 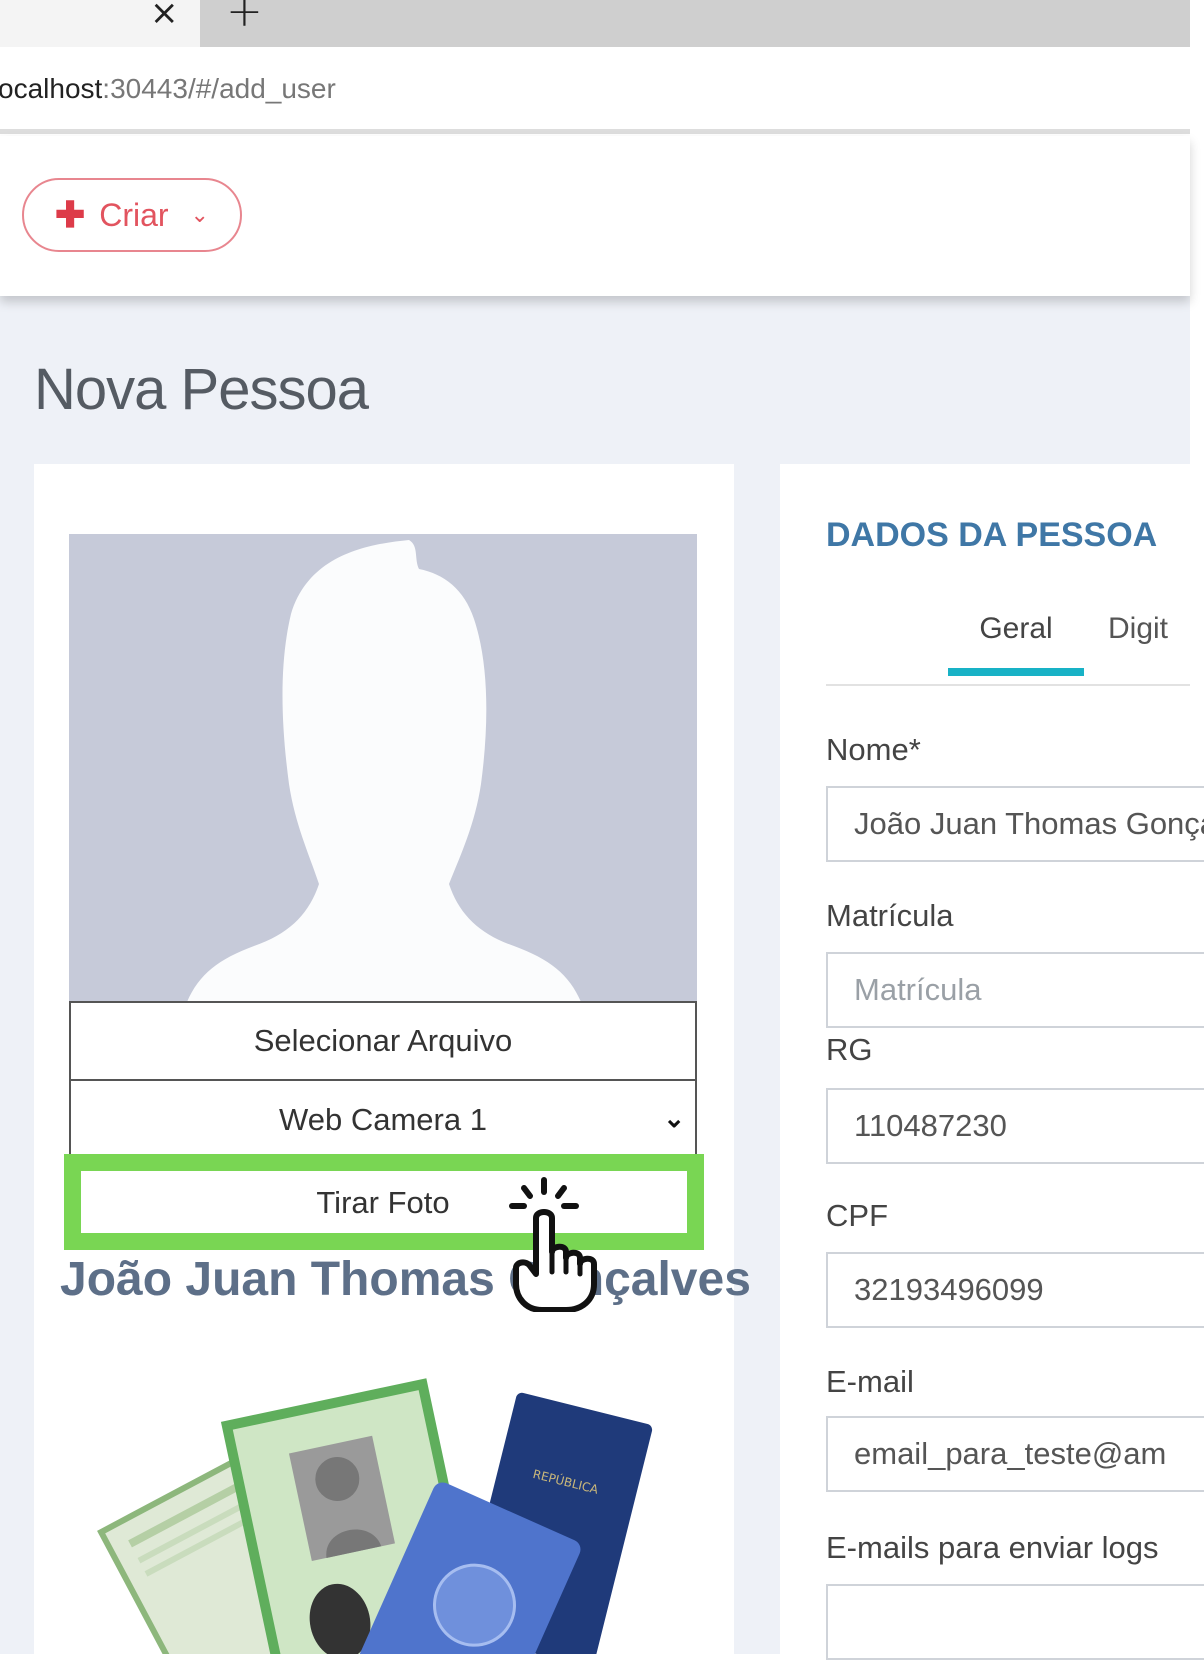 What do you see at coordinates (51, 88) in the screenshot?
I see `url-host: ocalhost` at bounding box center [51, 88].